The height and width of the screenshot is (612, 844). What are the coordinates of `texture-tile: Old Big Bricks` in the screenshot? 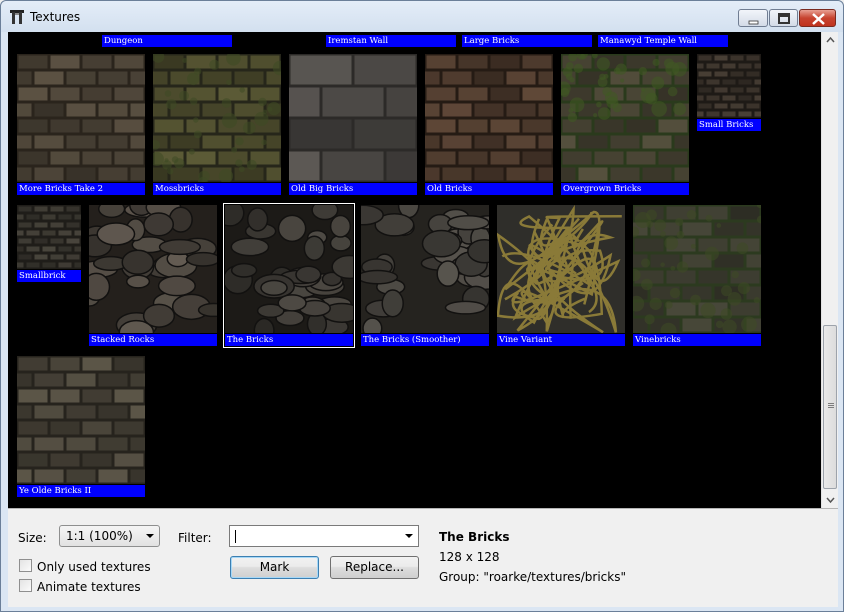 It's located at (353, 124).